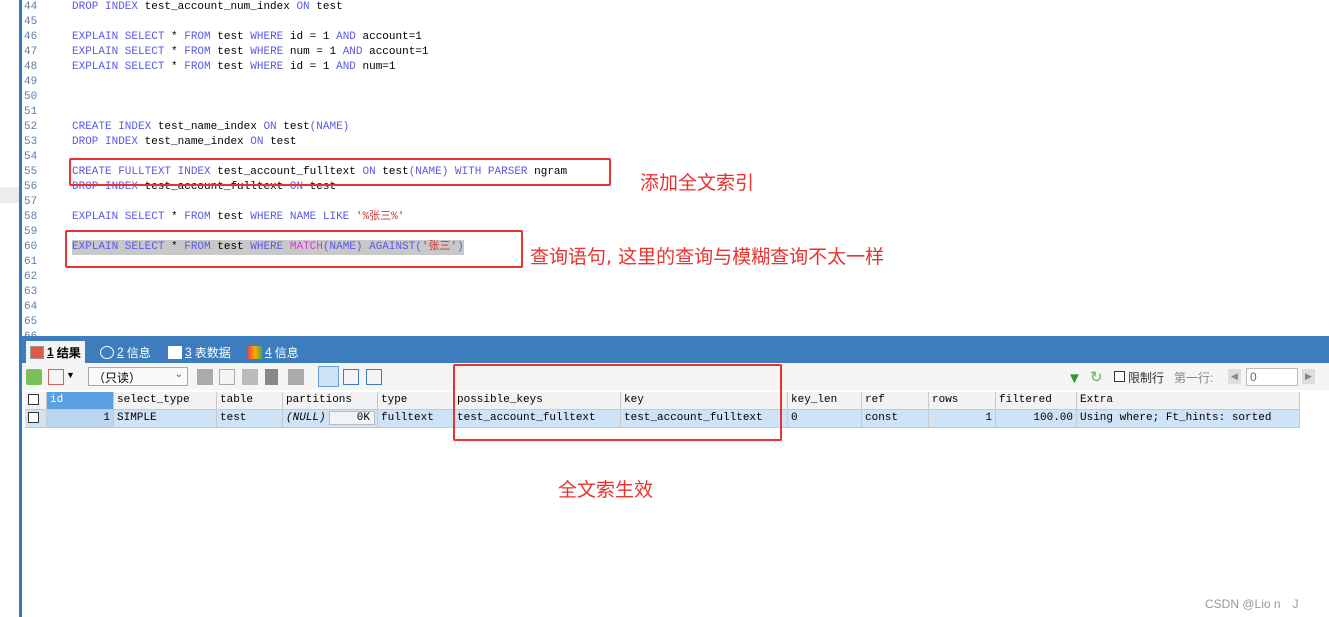 The width and height of the screenshot is (1329, 617). What do you see at coordinates (34, 377) in the screenshot?
I see `add-row-icon` at bounding box center [34, 377].